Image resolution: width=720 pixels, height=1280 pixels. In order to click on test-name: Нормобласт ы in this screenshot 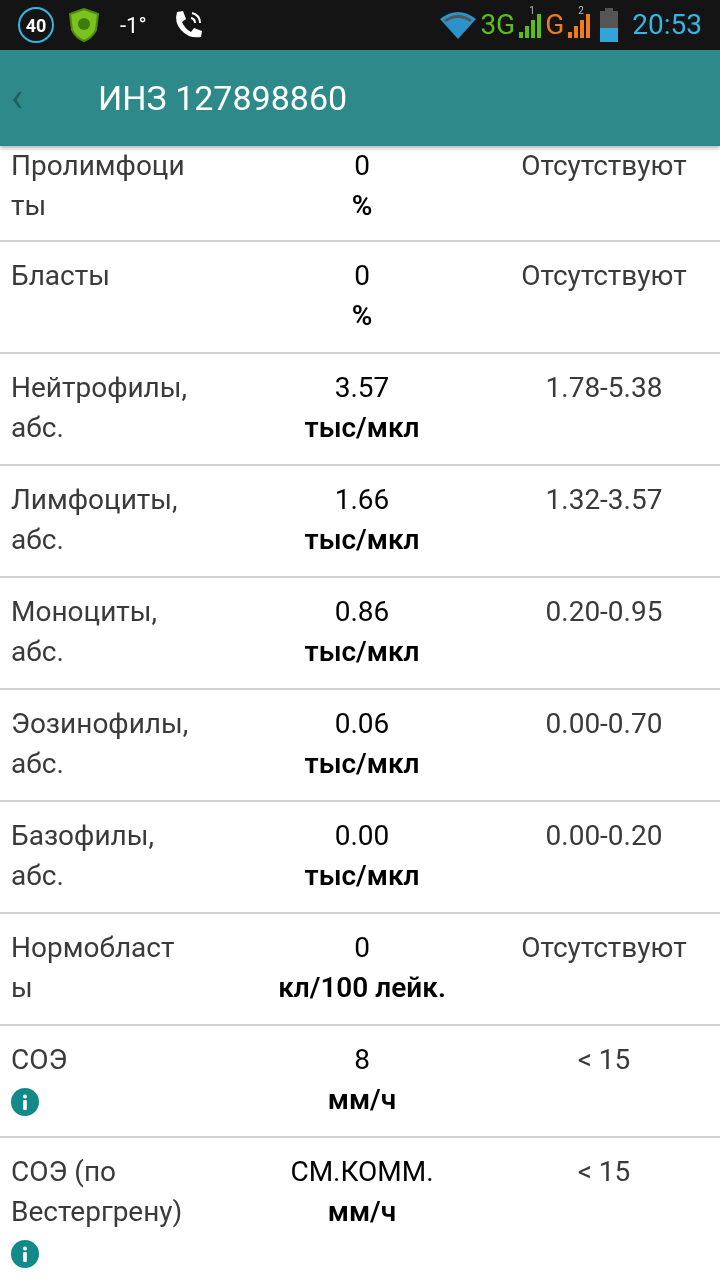, I will do `click(93, 968)`.